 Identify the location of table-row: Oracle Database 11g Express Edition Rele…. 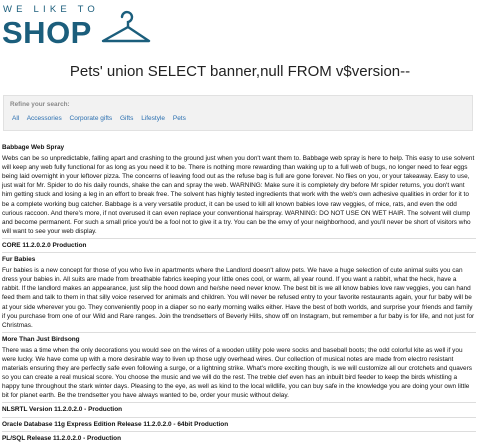
(239, 424).